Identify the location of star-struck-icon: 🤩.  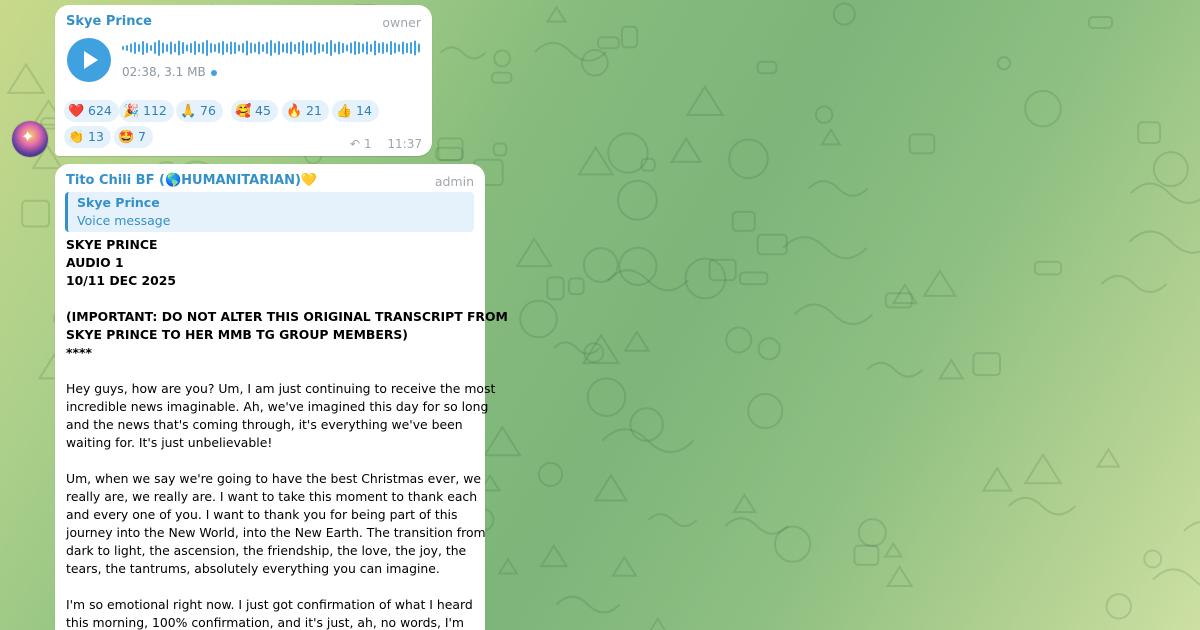
(126, 137).